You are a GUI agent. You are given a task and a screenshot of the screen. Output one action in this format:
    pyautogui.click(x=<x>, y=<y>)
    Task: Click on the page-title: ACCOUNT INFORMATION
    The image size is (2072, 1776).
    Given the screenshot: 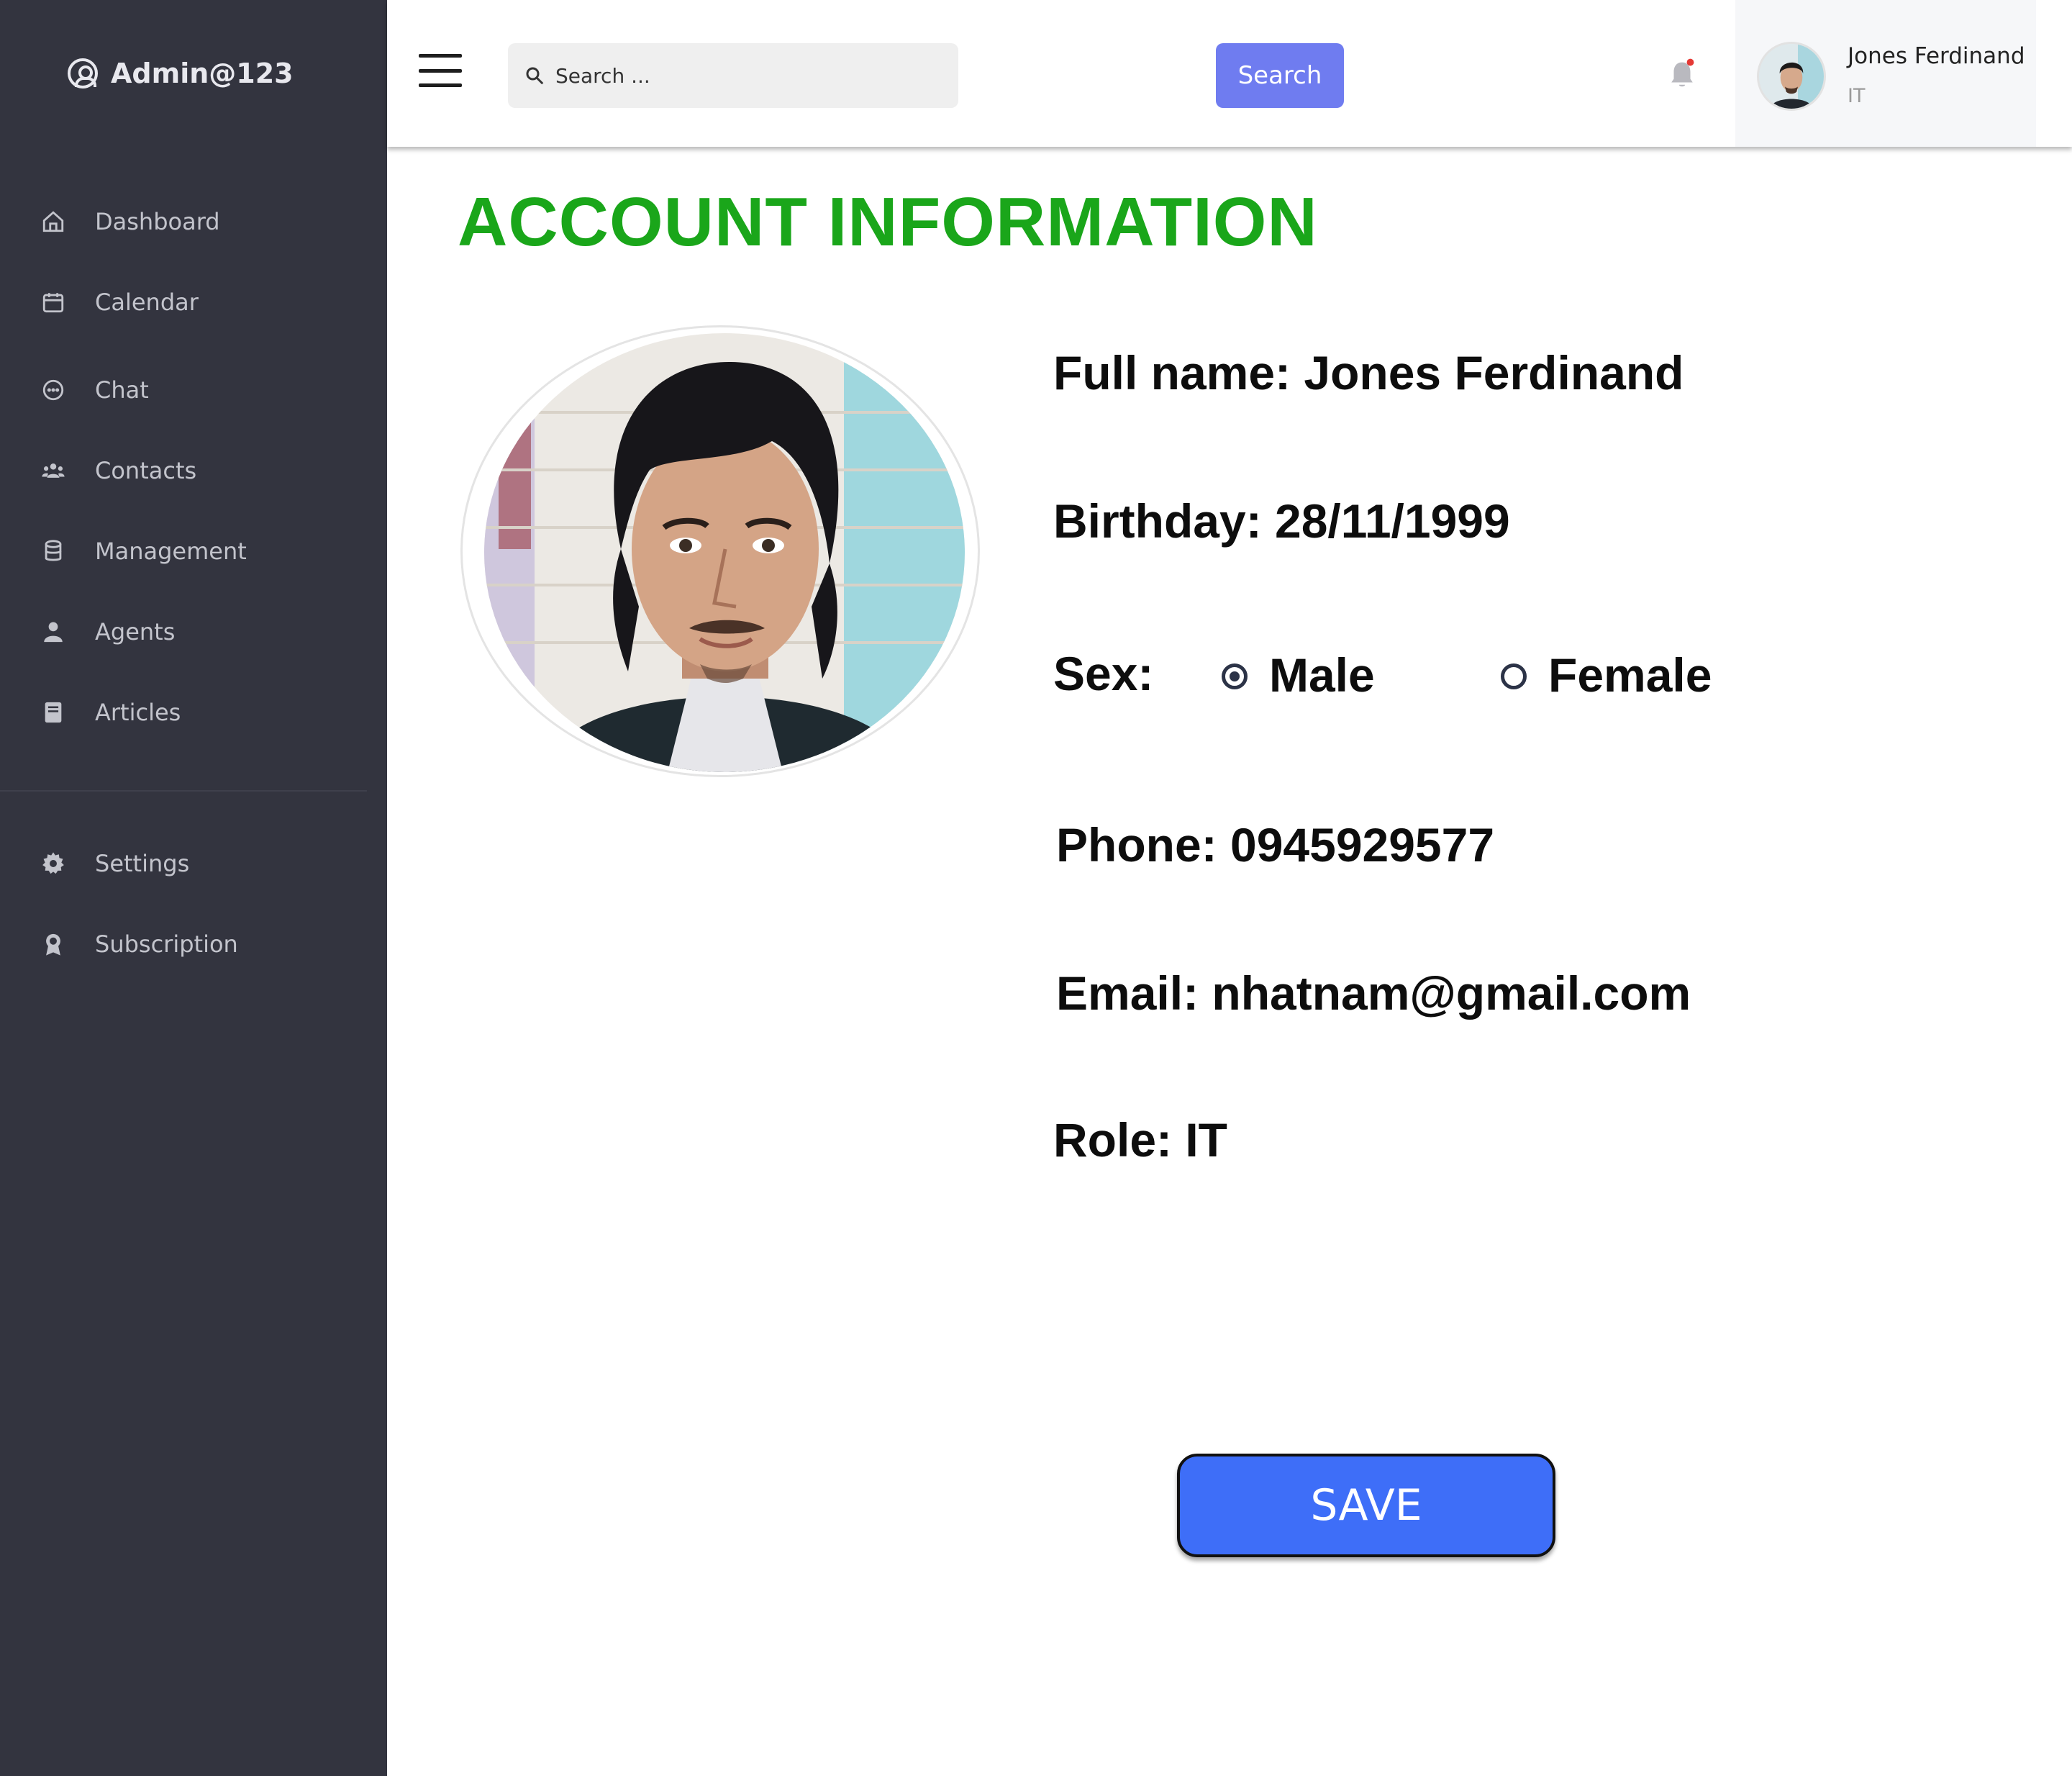 What is the action you would take?
    pyautogui.click(x=888, y=222)
    